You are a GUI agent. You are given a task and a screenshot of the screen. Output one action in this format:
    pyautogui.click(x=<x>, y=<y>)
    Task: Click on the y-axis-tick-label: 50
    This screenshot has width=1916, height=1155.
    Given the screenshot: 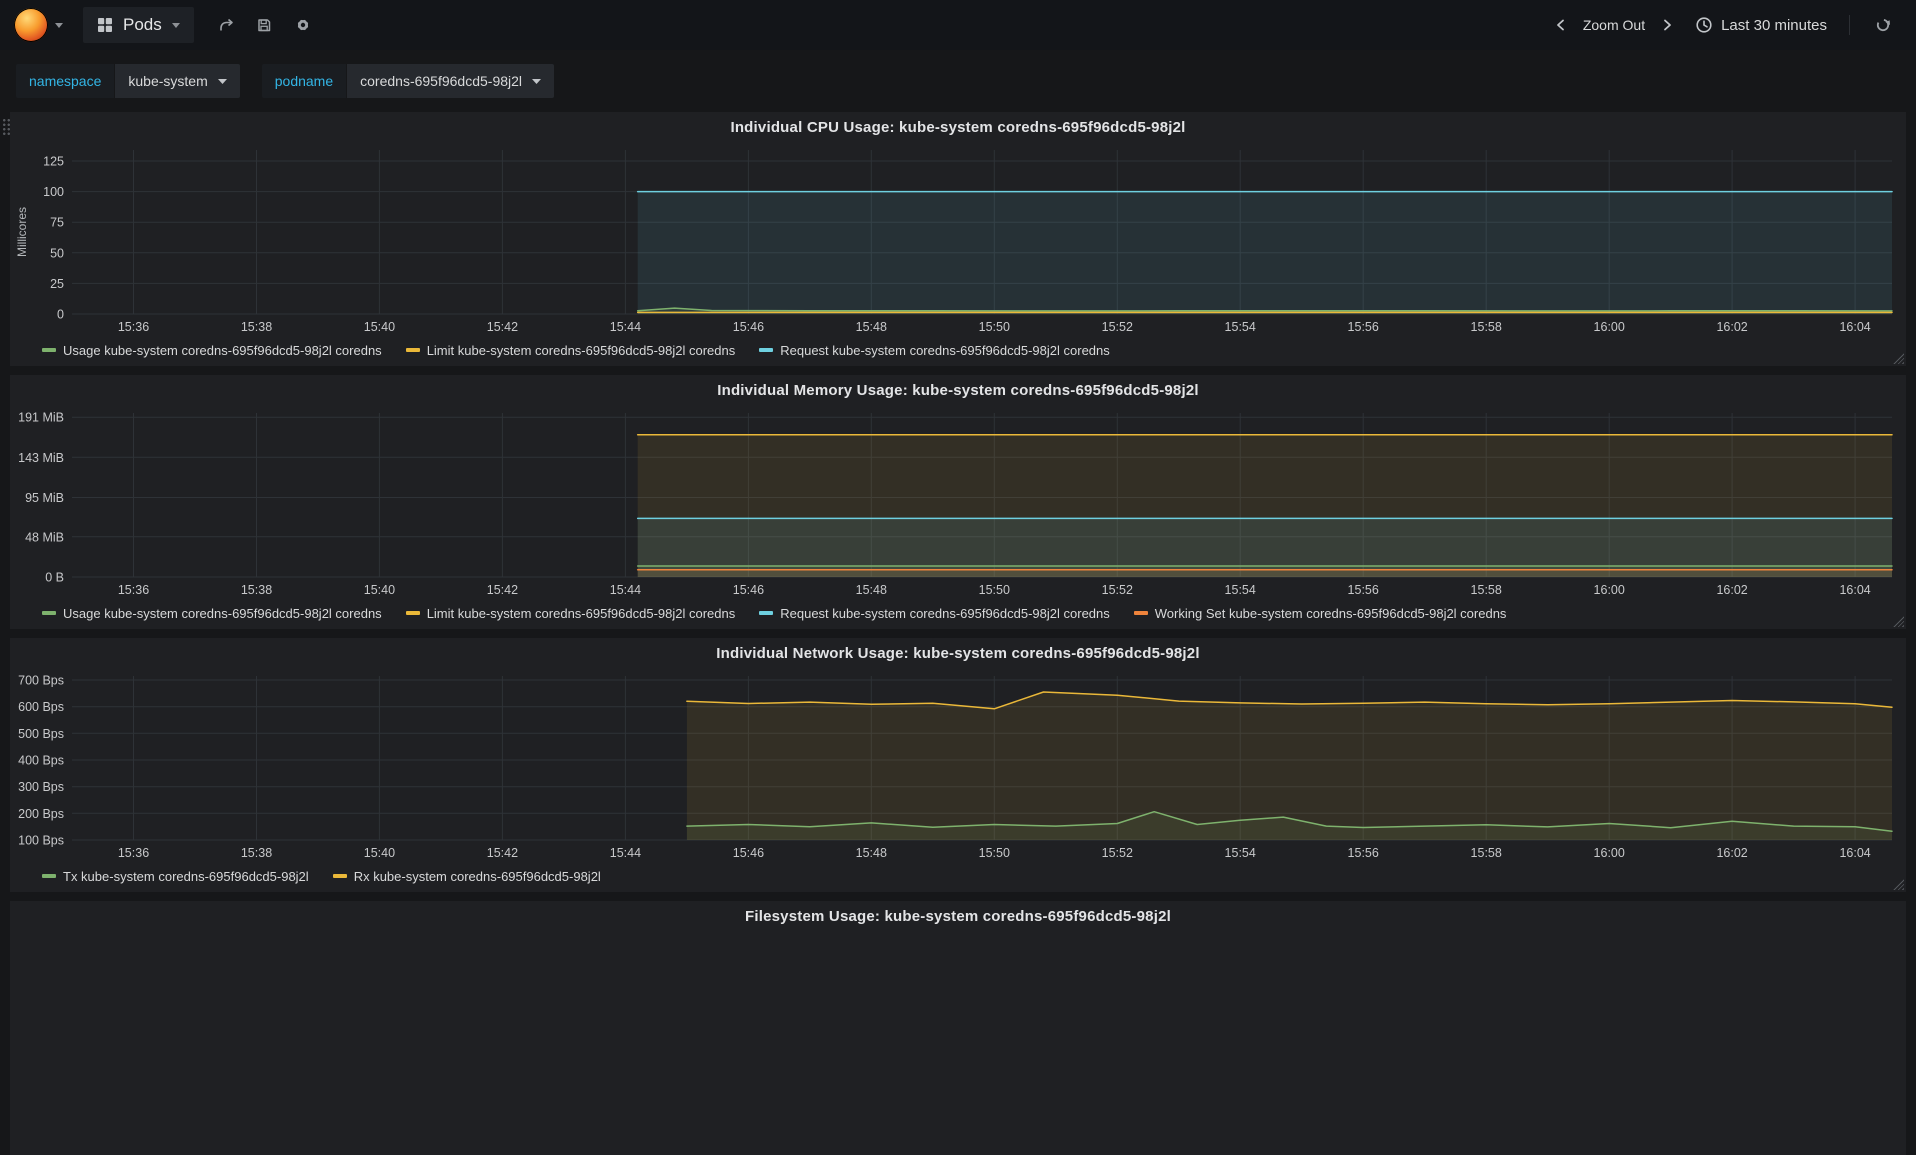 What is the action you would take?
    pyautogui.click(x=57, y=253)
    